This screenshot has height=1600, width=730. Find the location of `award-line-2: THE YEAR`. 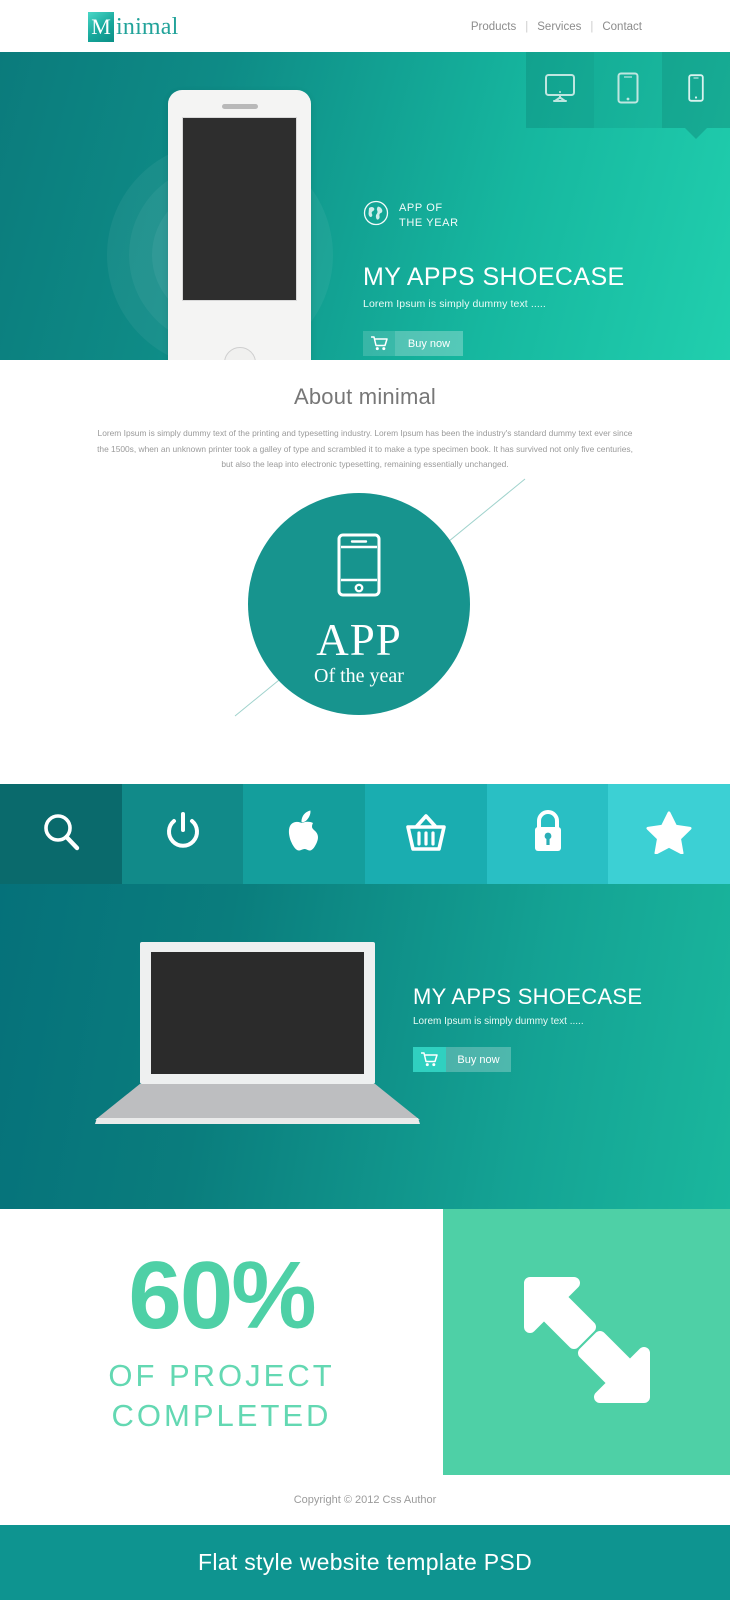

award-line-2: THE YEAR is located at coordinates (429, 222).